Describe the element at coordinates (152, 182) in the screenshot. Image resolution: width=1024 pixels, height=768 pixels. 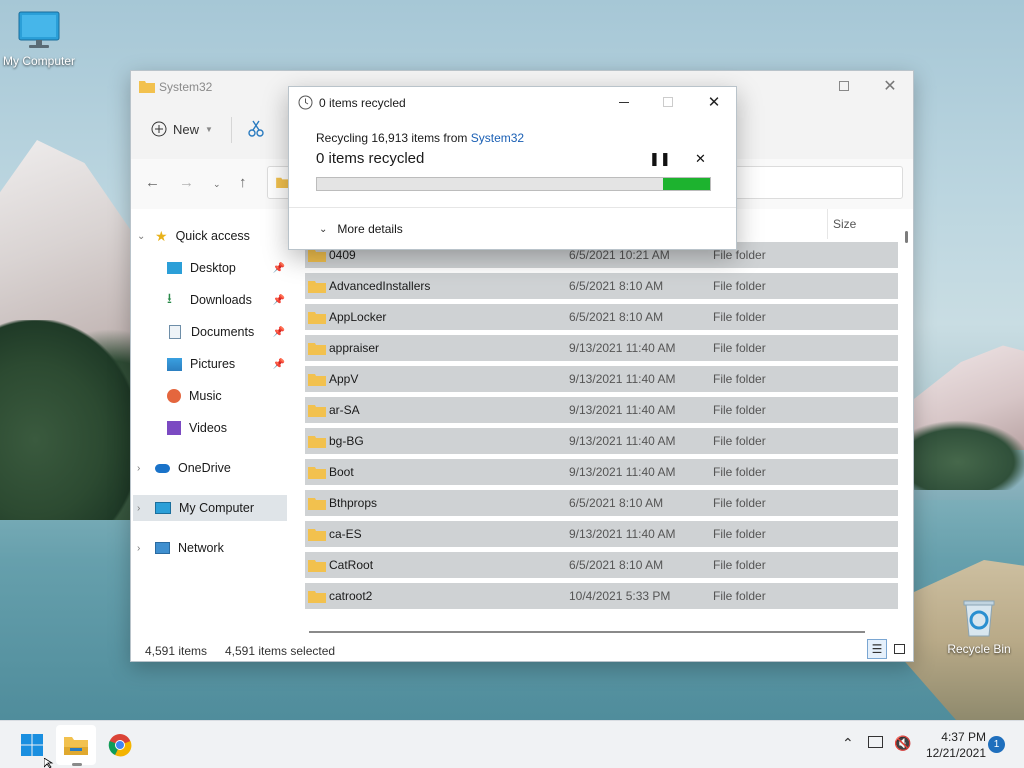
I see `back-button: ←` at that location.